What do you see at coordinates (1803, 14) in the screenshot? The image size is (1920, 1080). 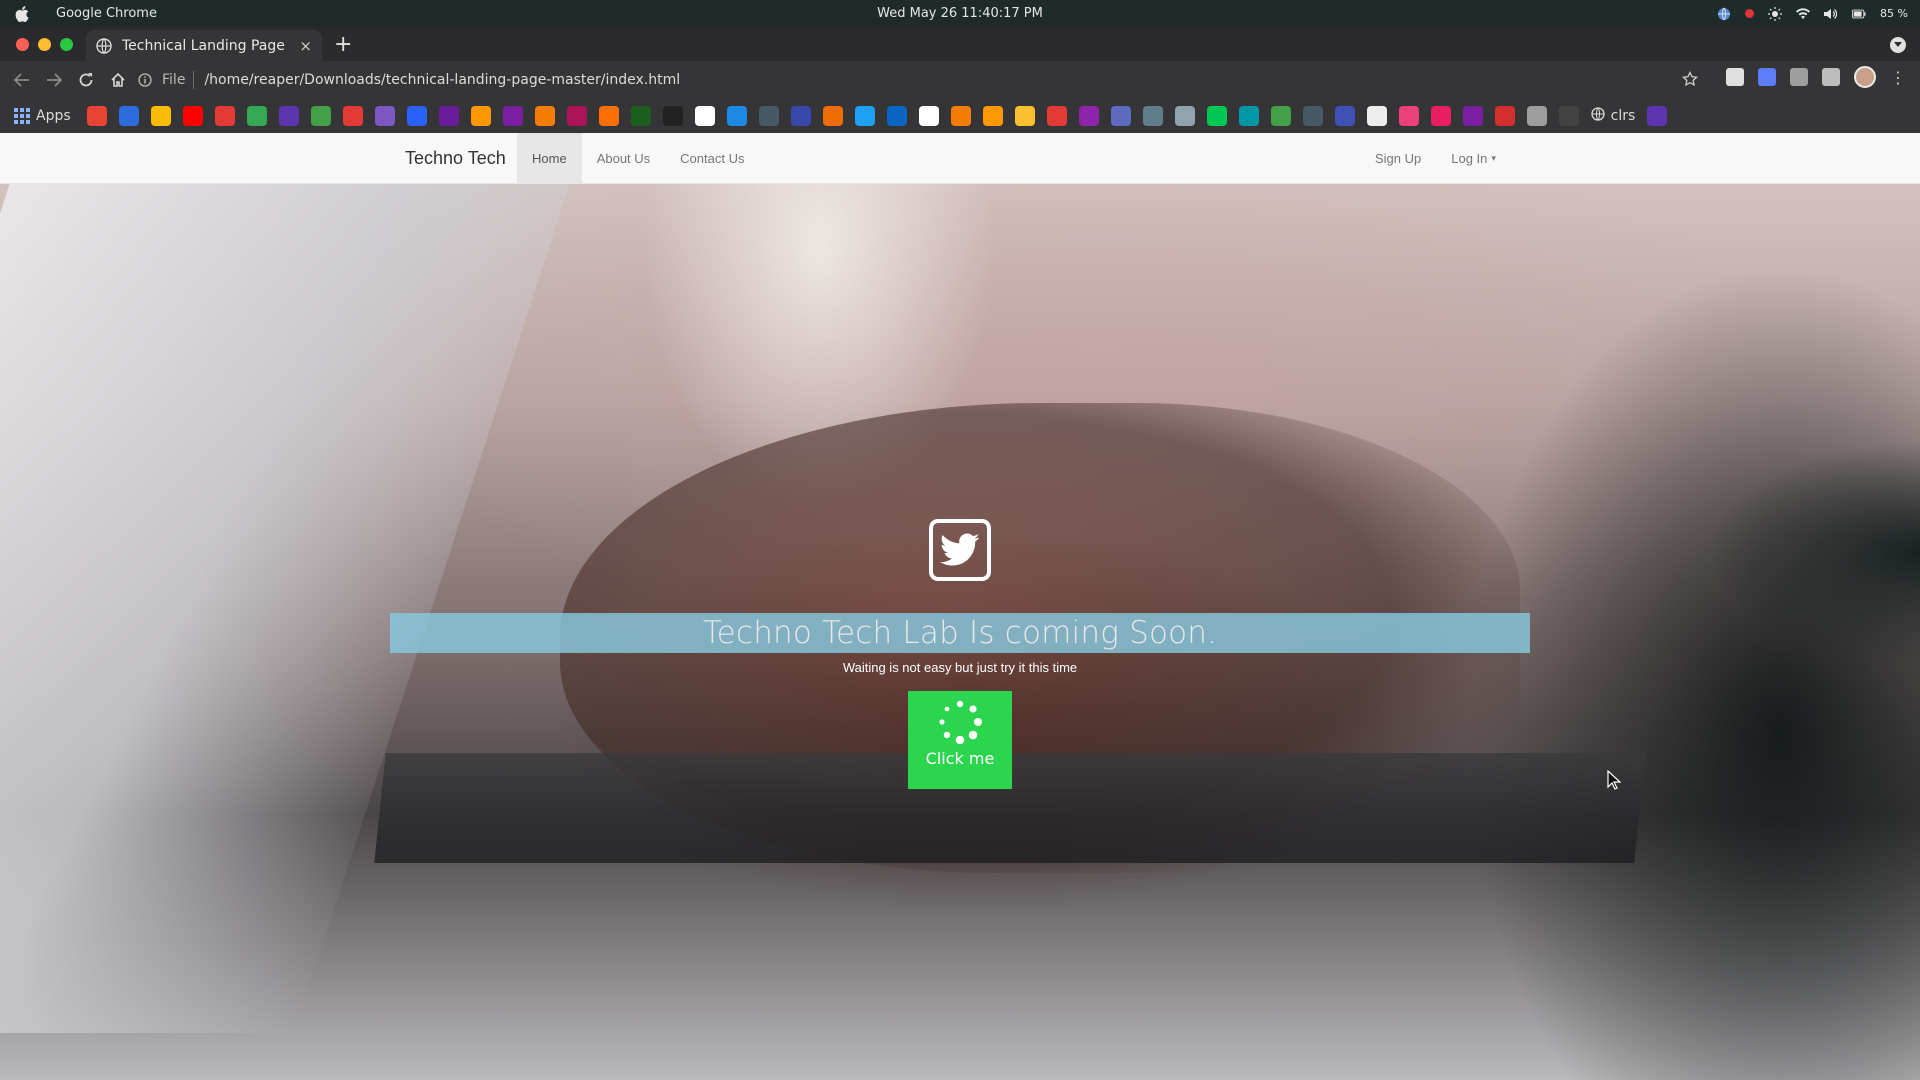 I see `wifi-icon` at bounding box center [1803, 14].